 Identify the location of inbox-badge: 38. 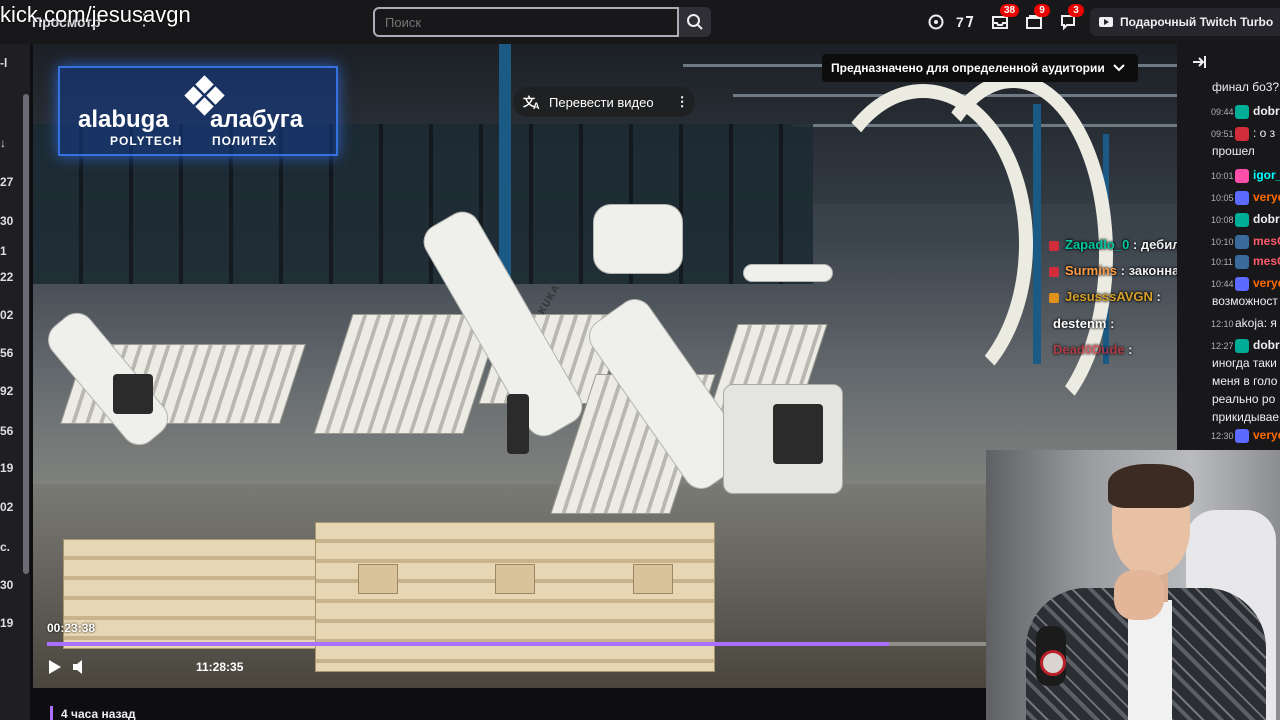
(1010, 10).